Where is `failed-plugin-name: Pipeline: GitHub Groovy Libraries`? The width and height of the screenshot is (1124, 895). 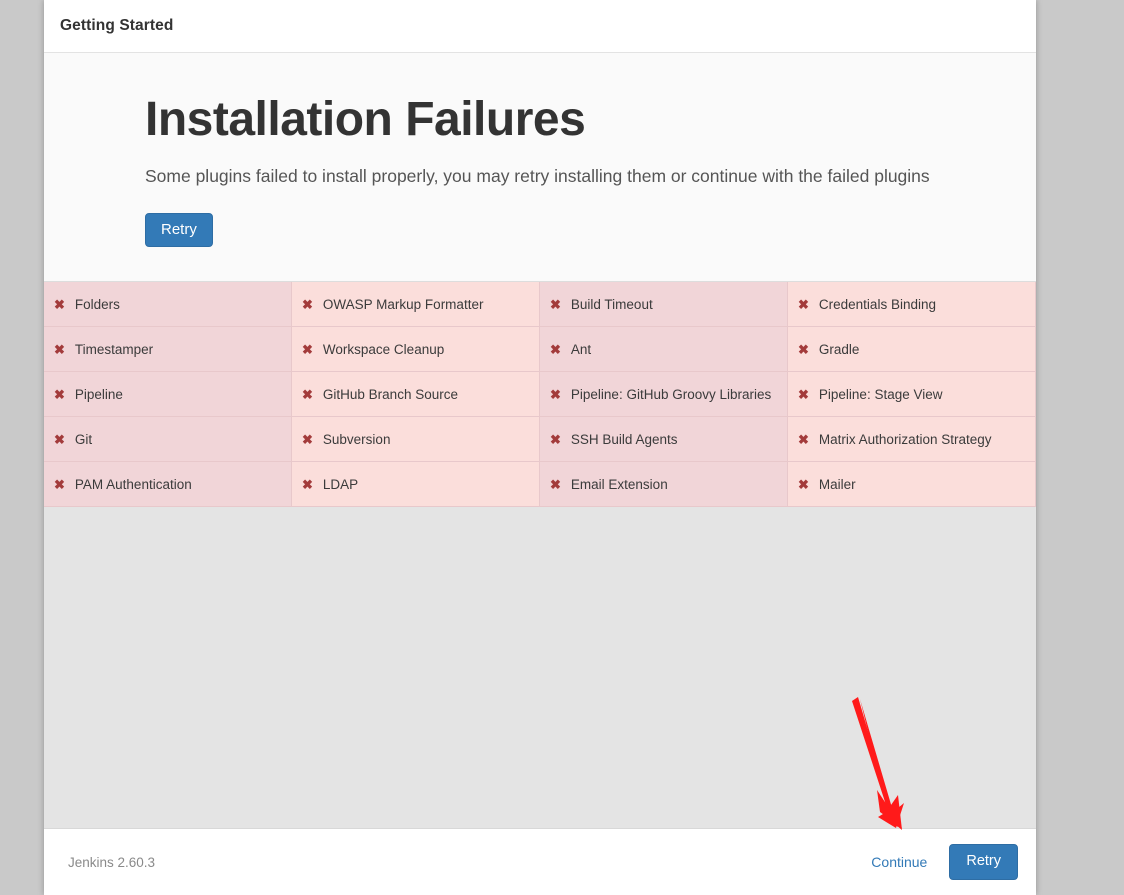
failed-plugin-name: Pipeline: GitHub Groovy Libraries is located at coordinates (671, 394).